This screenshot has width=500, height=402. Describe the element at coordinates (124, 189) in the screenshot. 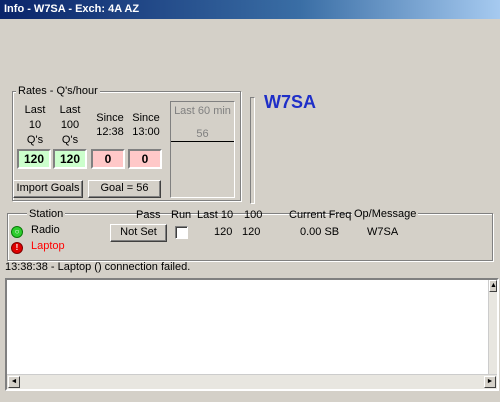

I see `goal-button: Goal = 56` at that location.